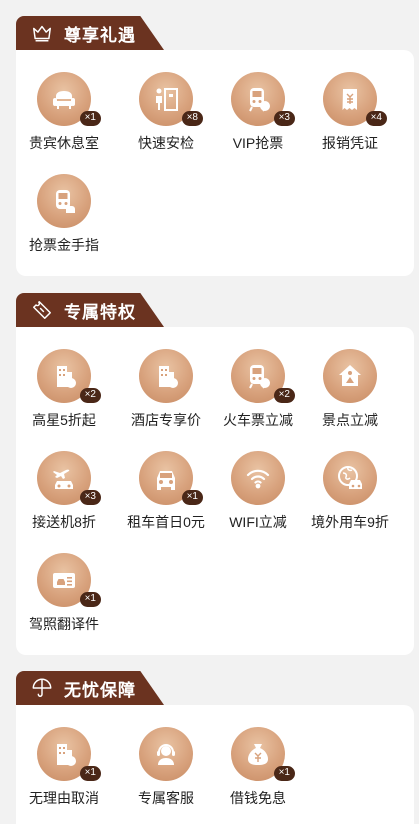  I want to click on customer-service-icon, so click(166, 754).